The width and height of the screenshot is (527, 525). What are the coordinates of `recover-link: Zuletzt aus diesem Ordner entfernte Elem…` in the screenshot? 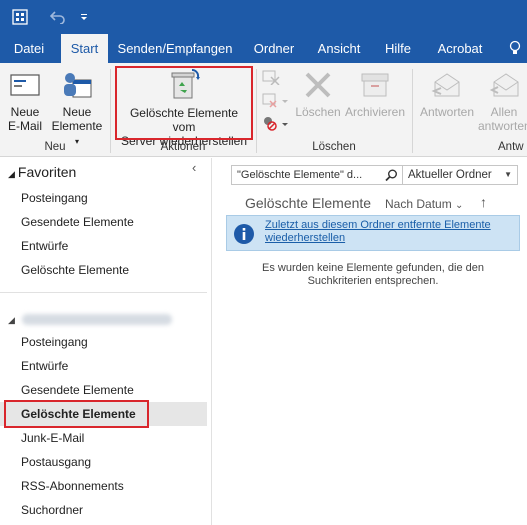 It's located at (378, 232).